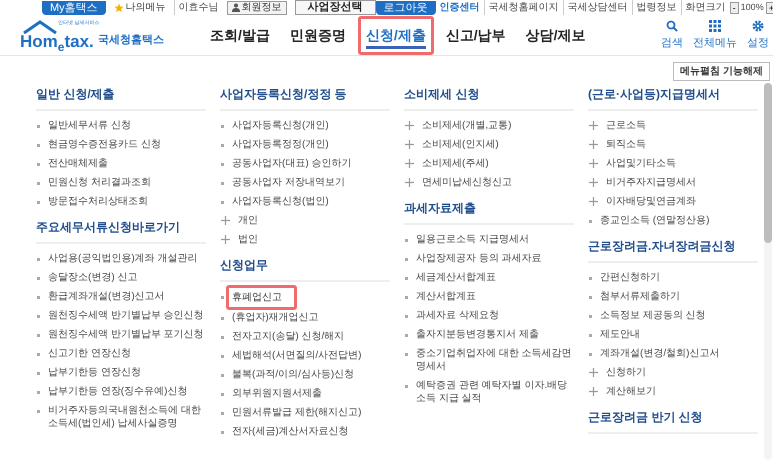  Describe the element at coordinates (456, 277) in the screenshot. I see `menu-link: 세금계산서합계표` at that location.